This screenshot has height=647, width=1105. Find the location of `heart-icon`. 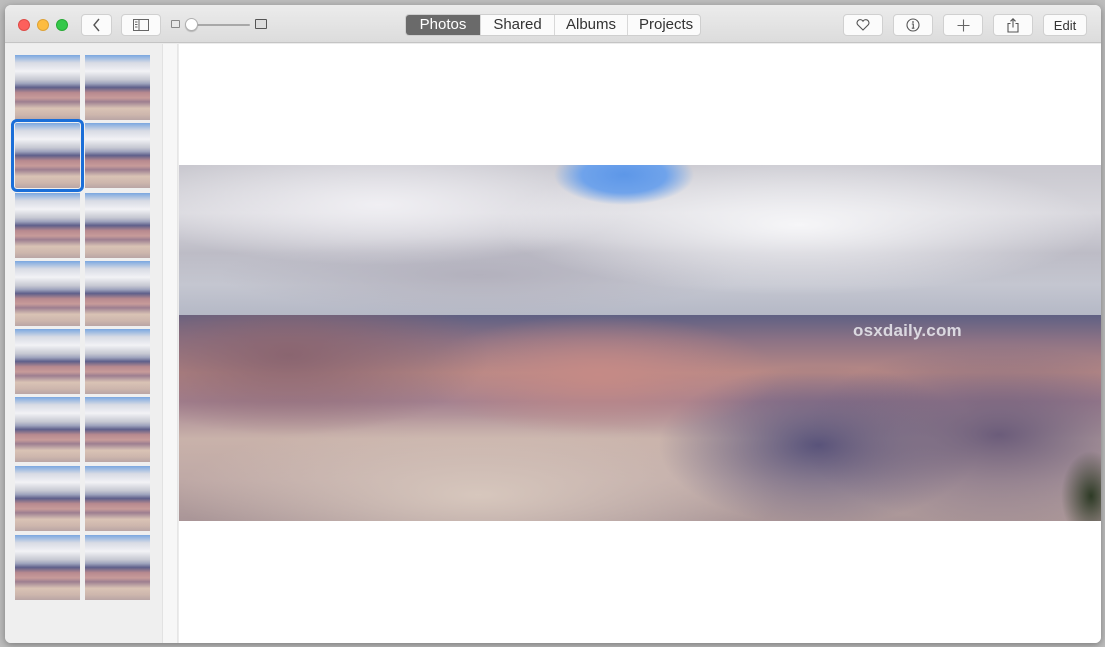

heart-icon is located at coordinates (863, 25).